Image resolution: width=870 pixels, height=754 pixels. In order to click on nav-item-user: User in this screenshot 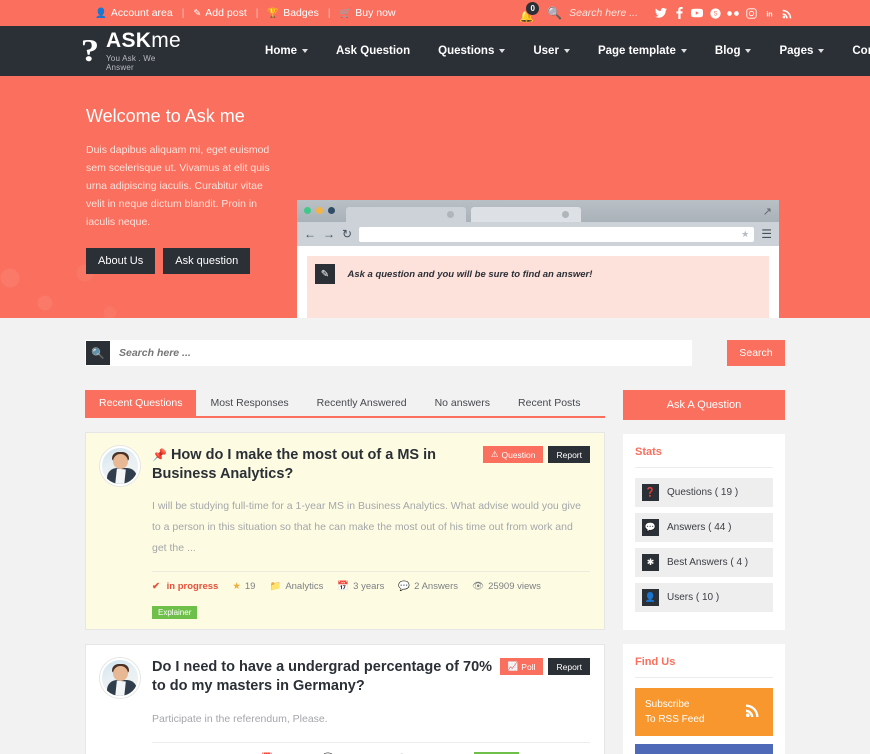, I will do `click(551, 51)`.